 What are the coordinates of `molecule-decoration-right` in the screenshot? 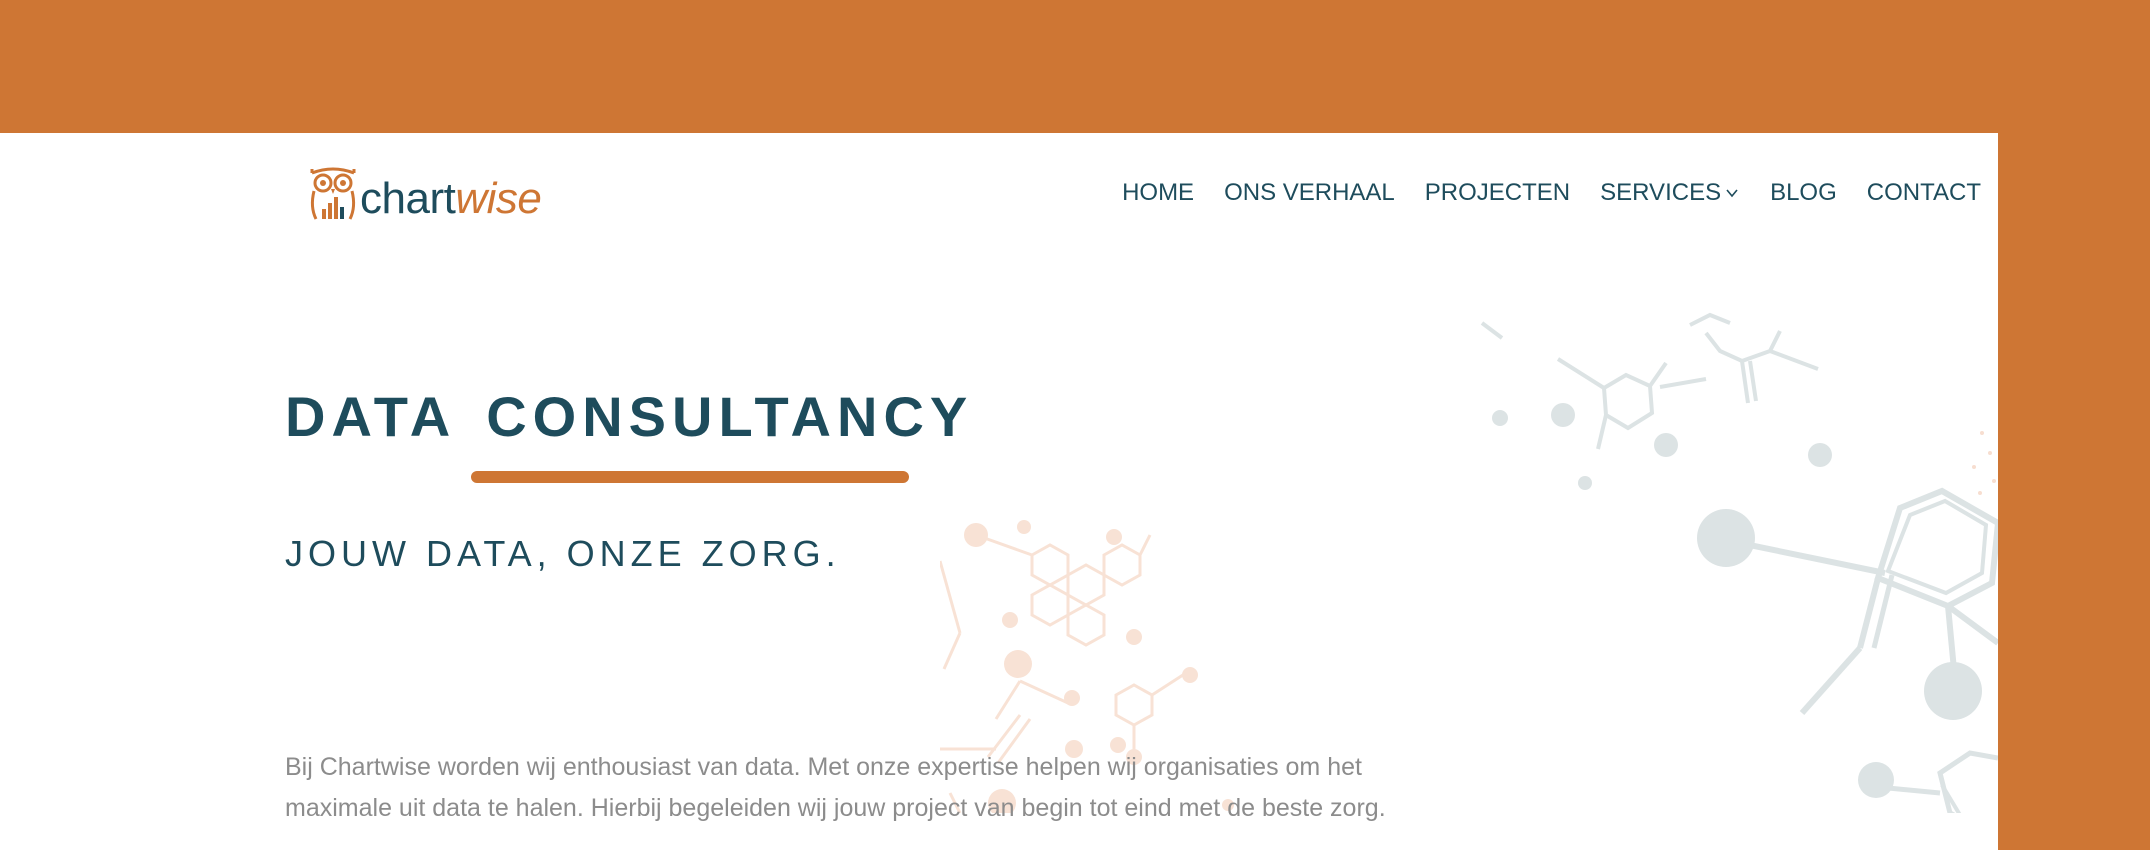 It's located at (1739, 562).